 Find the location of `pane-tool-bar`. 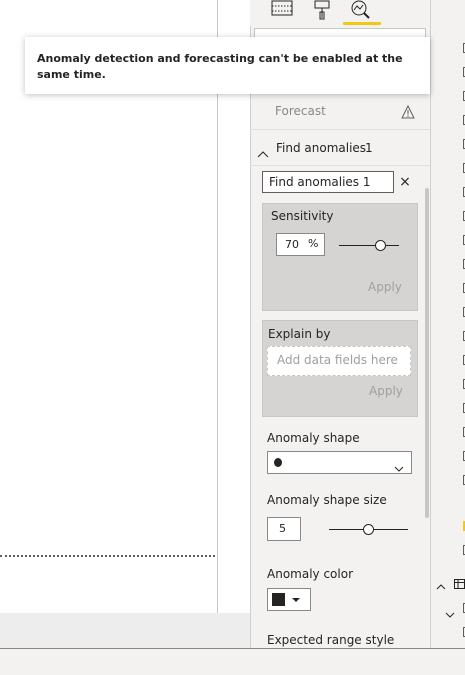

pane-tool-bar is located at coordinates (340, 13).